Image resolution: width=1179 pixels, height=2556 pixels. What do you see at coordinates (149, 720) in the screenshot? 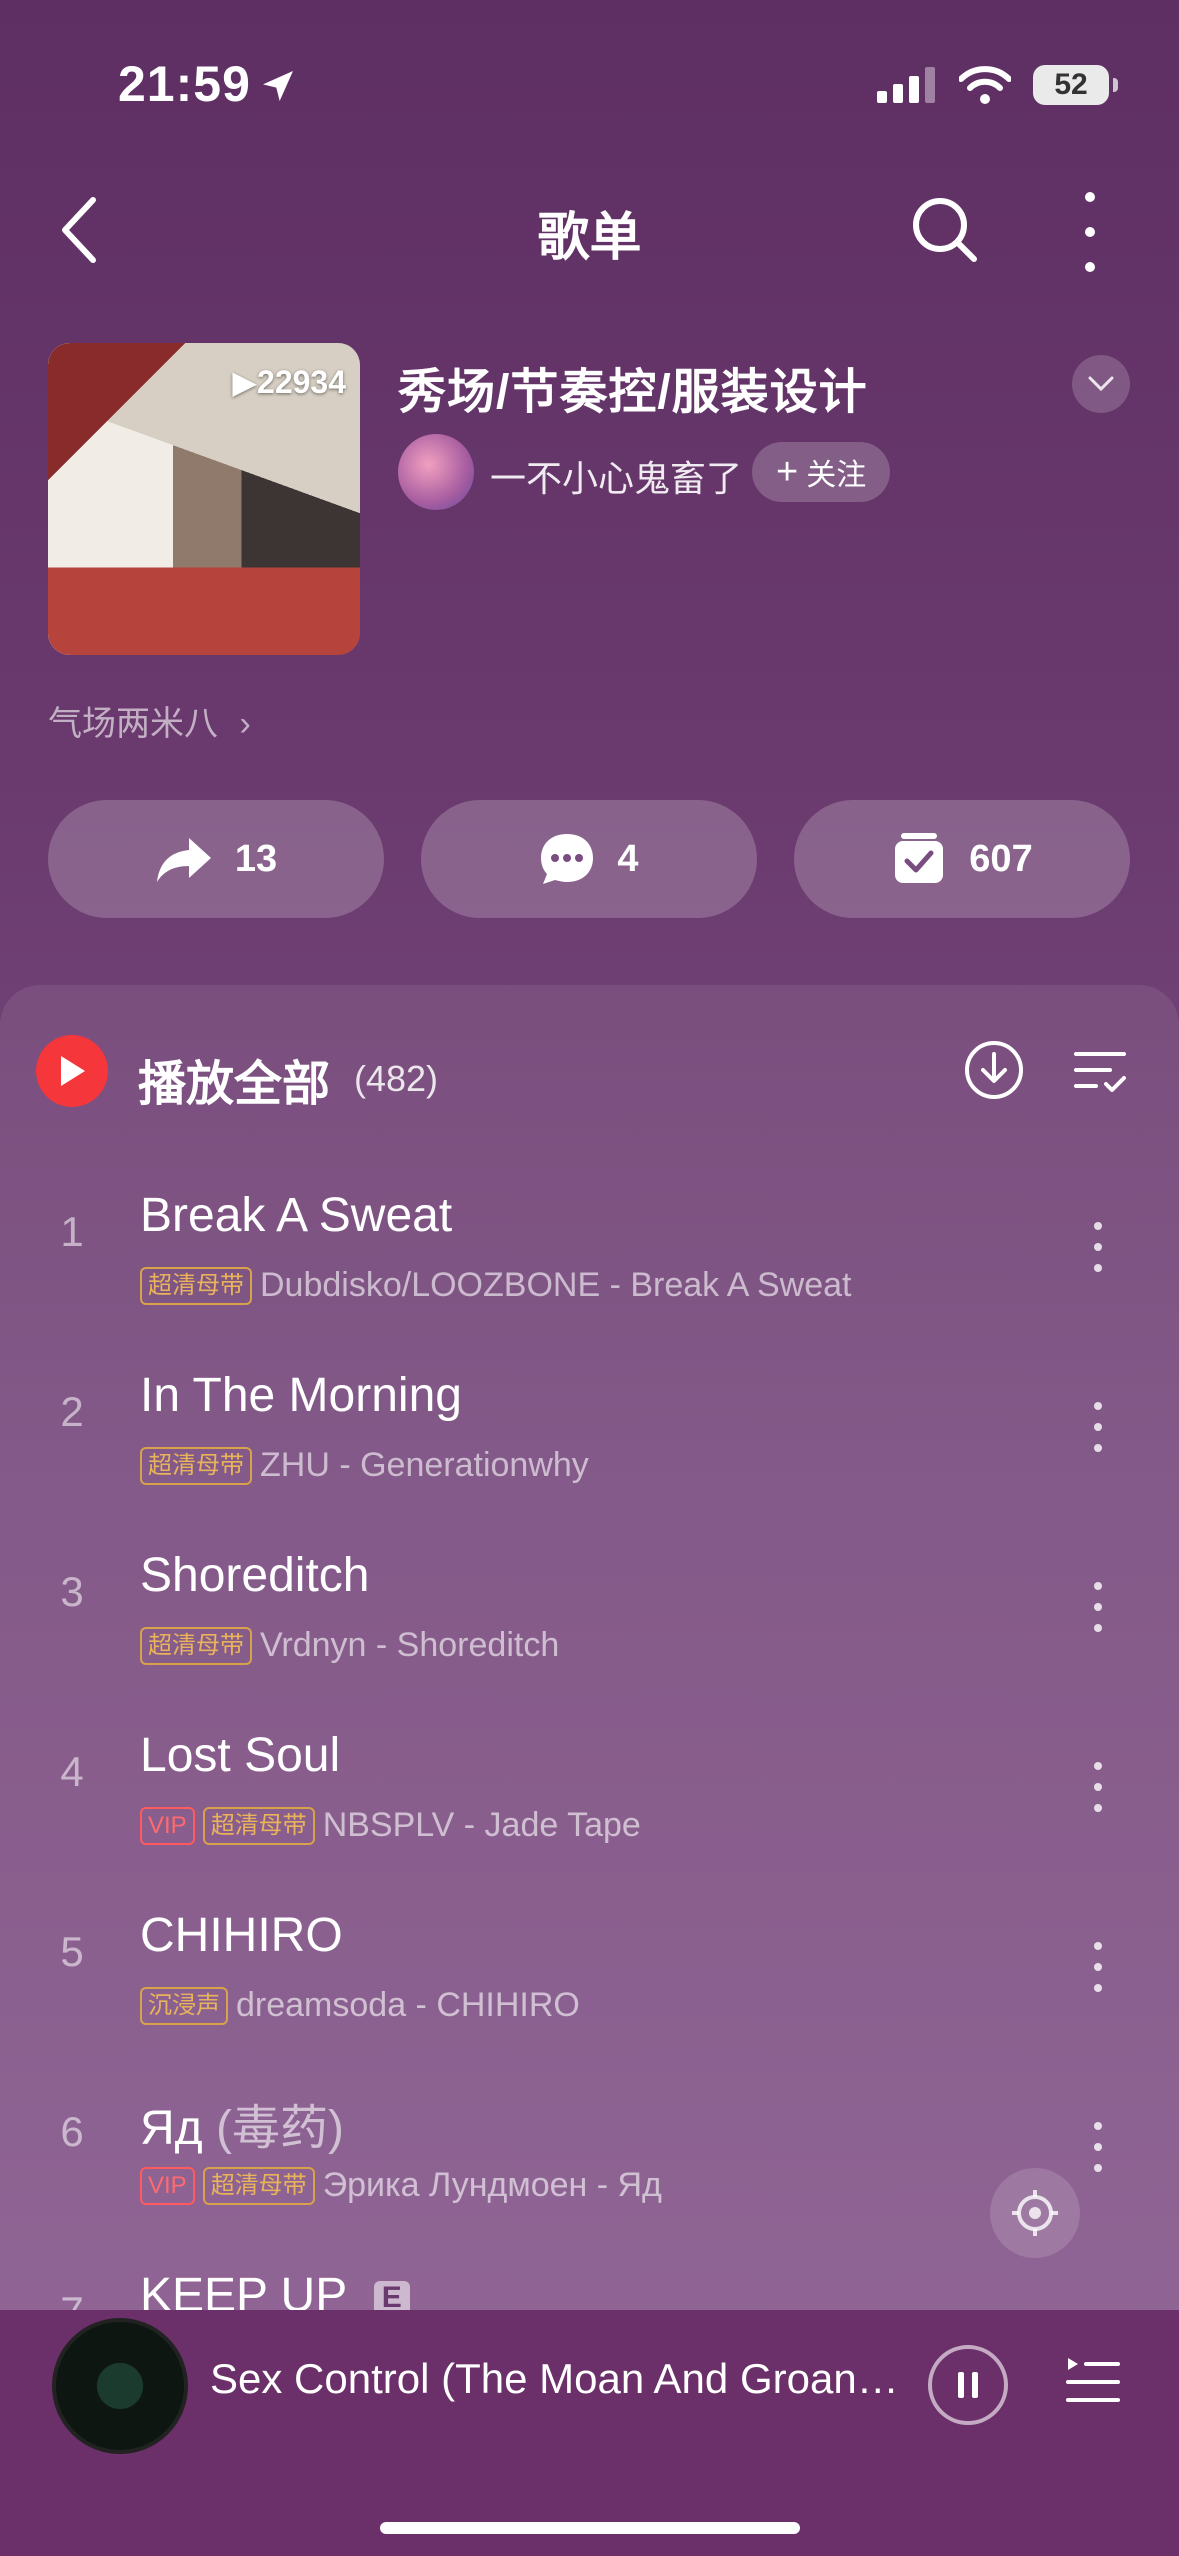
I see `playlist-tag: 气场两米八 ›` at bounding box center [149, 720].